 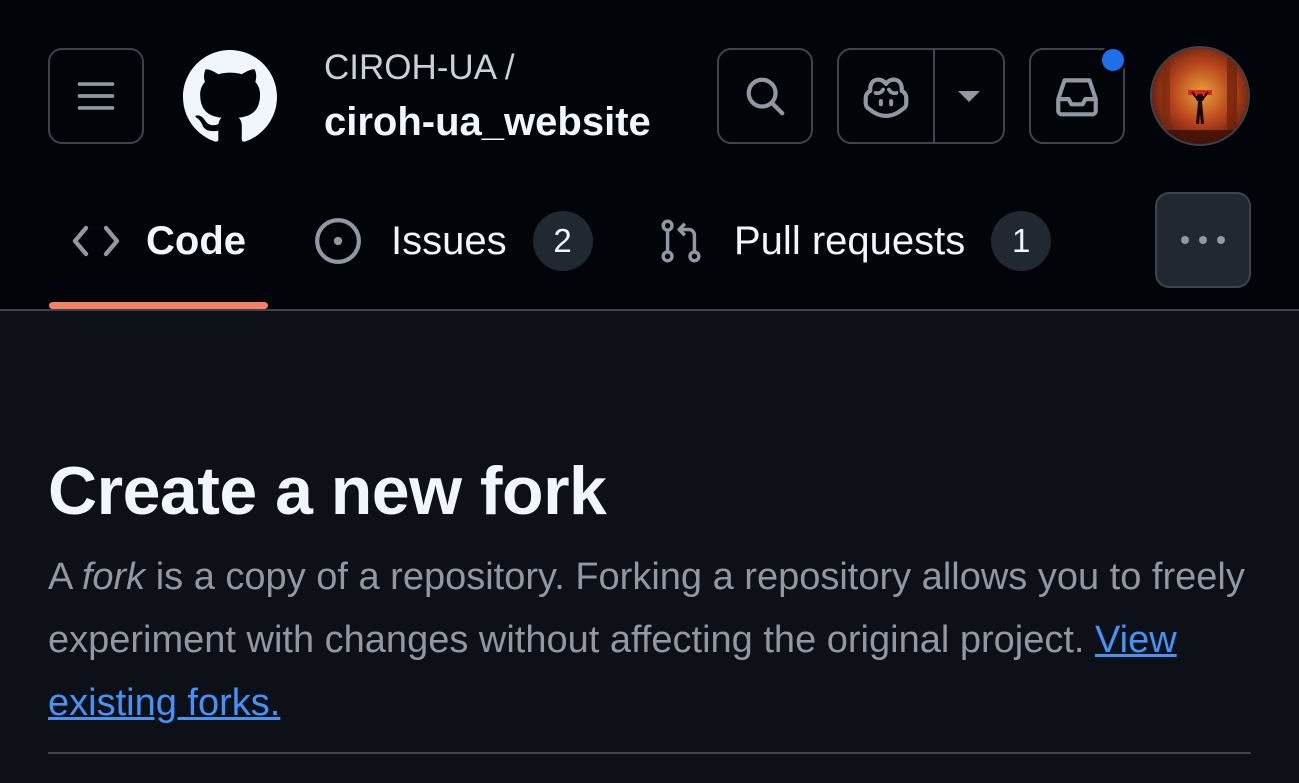 I want to click on tab-issues: Issues 2, so click(x=453, y=241).